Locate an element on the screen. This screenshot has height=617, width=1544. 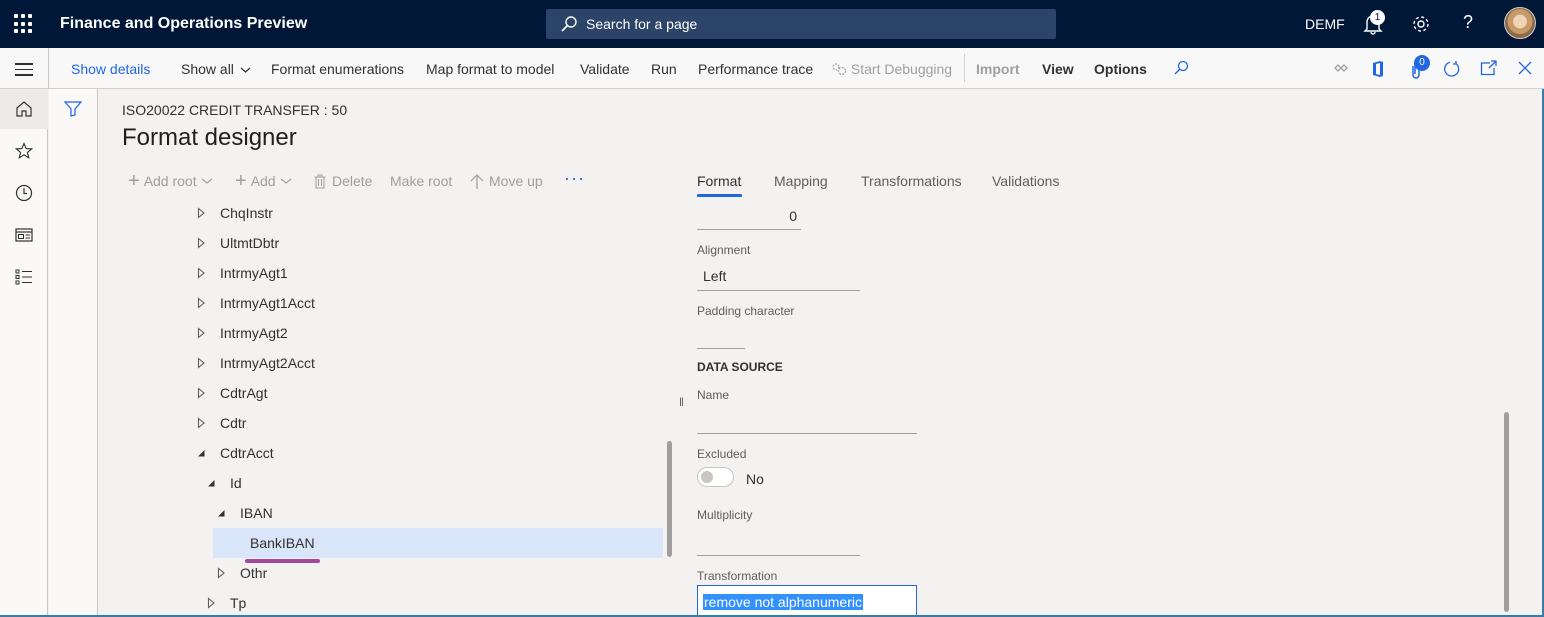
navigation-rail is located at coordinates (24, 353).